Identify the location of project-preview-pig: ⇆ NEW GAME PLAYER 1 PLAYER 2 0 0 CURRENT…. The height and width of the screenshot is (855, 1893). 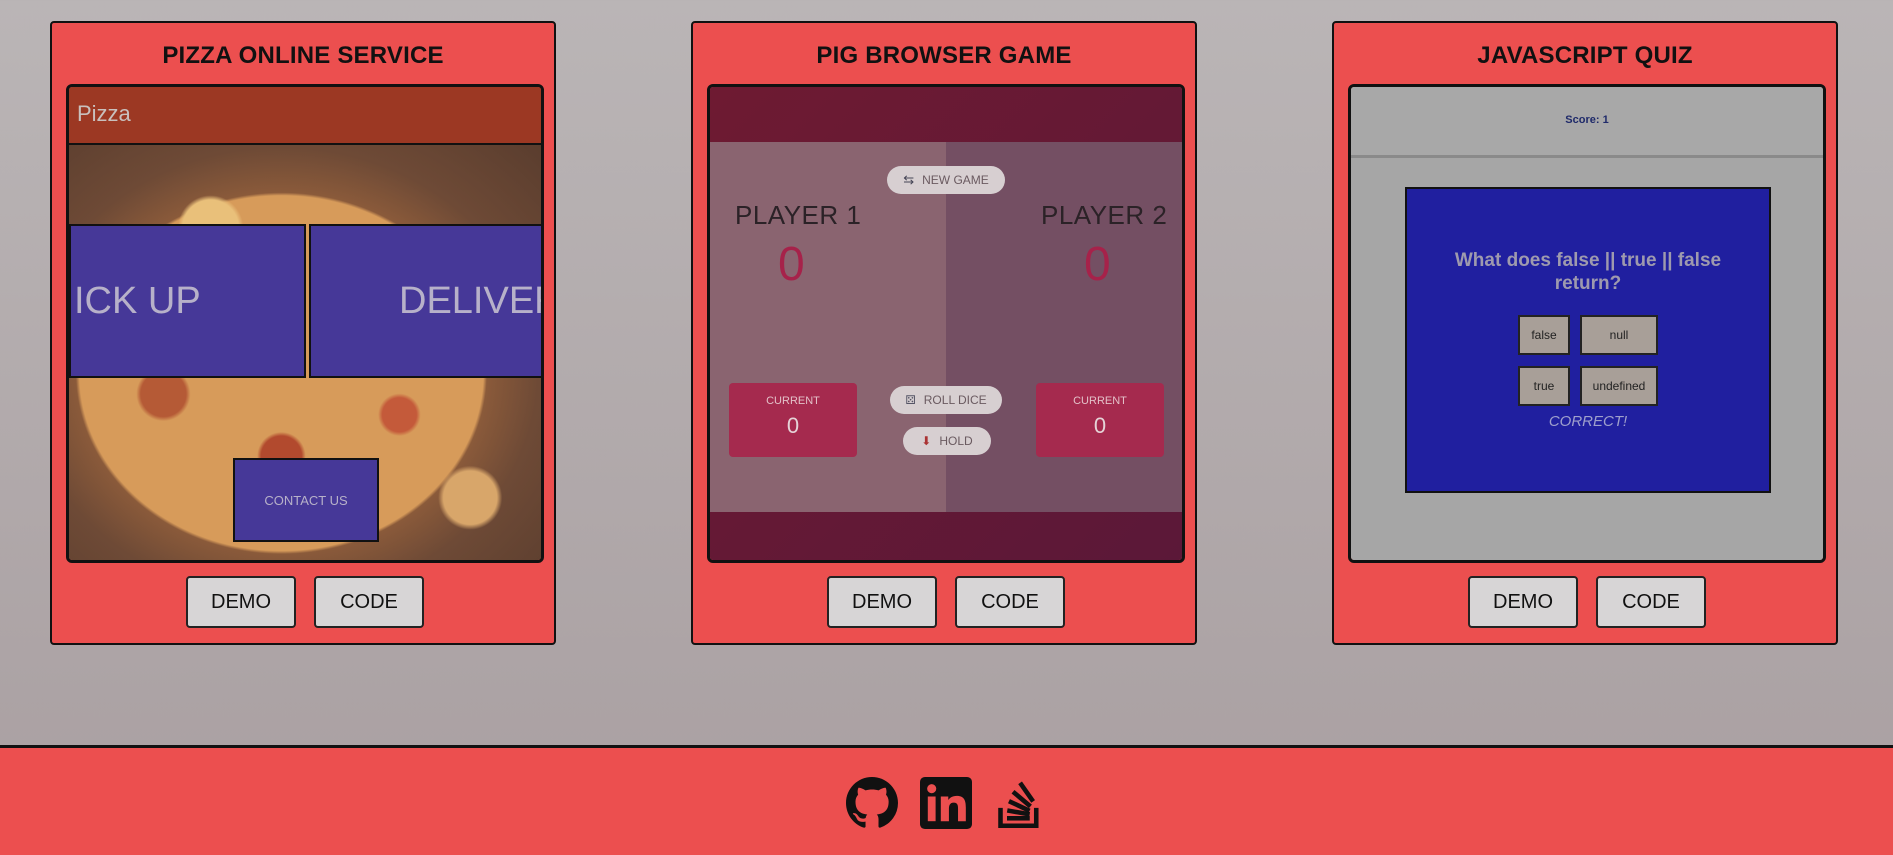
(946, 323).